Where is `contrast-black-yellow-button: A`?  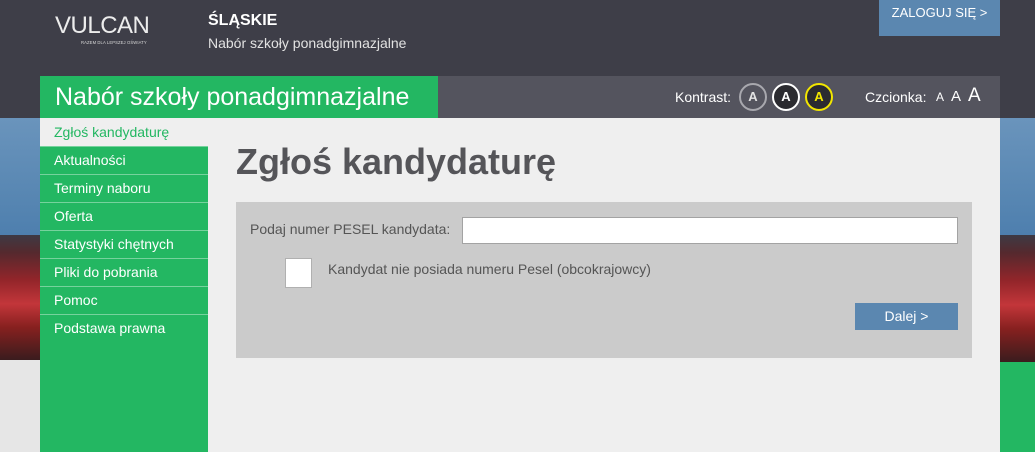
contrast-black-yellow-button: A is located at coordinates (819, 97).